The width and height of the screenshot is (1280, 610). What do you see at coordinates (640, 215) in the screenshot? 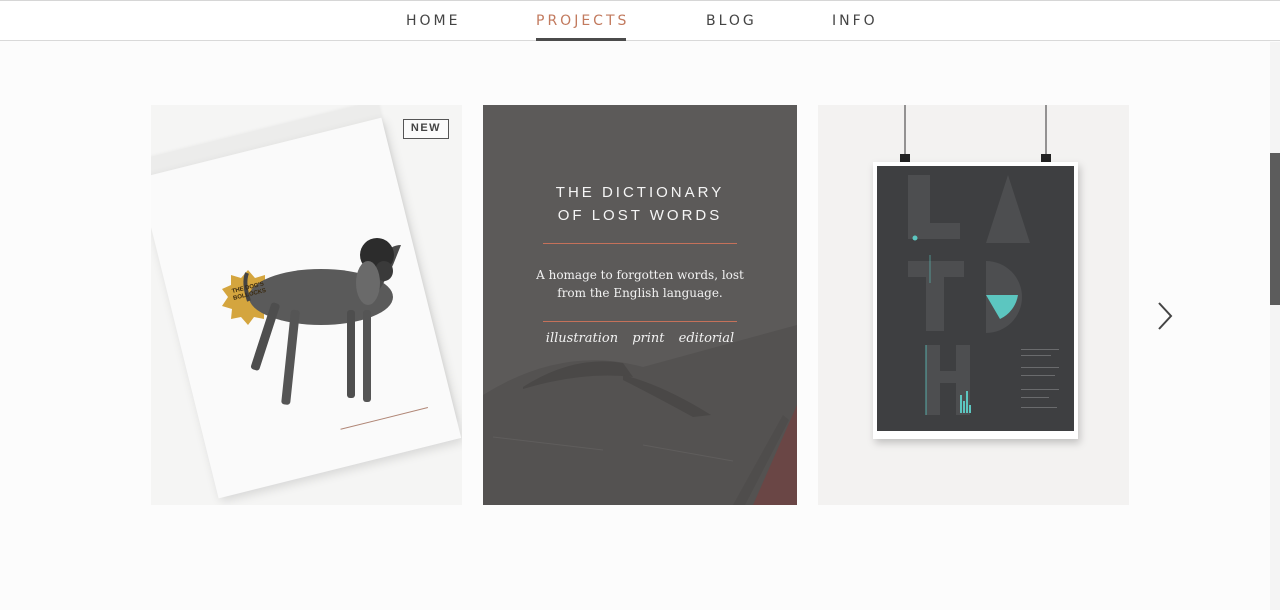
I see `project-title-line-2: OF LOST WORDS` at bounding box center [640, 215].